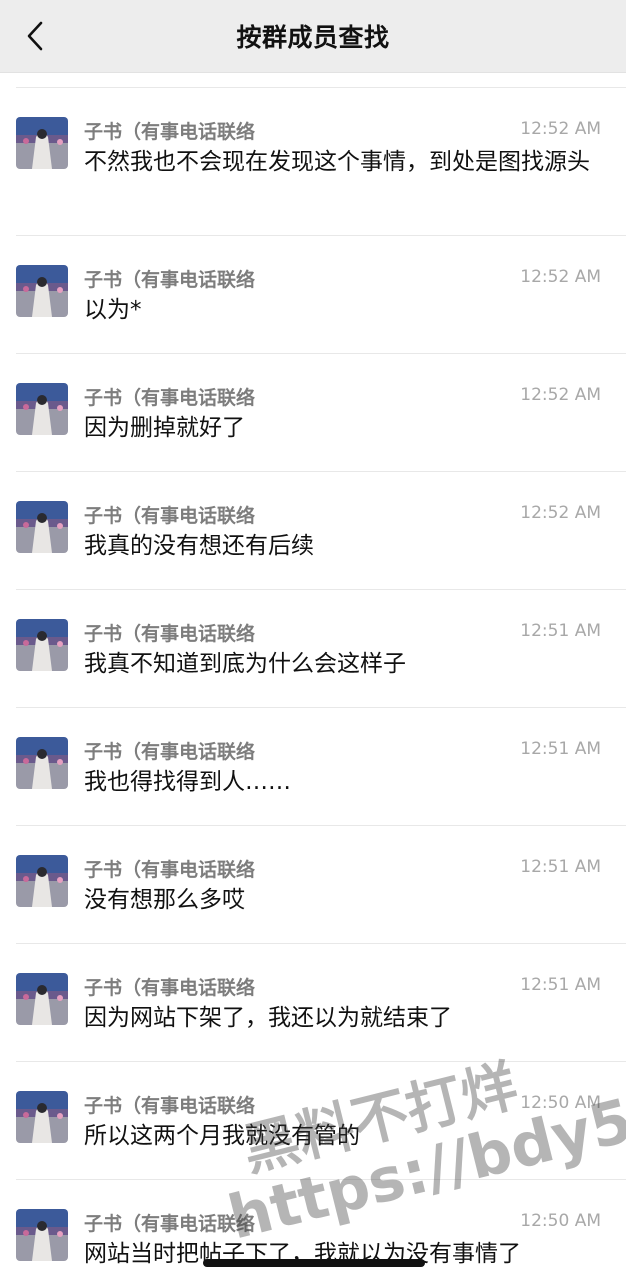 Image resolution: width=626 pixels, height=1280 pixels. Describe the element at coordinates (321, 295) in the screenshot. I see `message-item: 子书（有事电话联络 12:52 AM 以为*` at that location.